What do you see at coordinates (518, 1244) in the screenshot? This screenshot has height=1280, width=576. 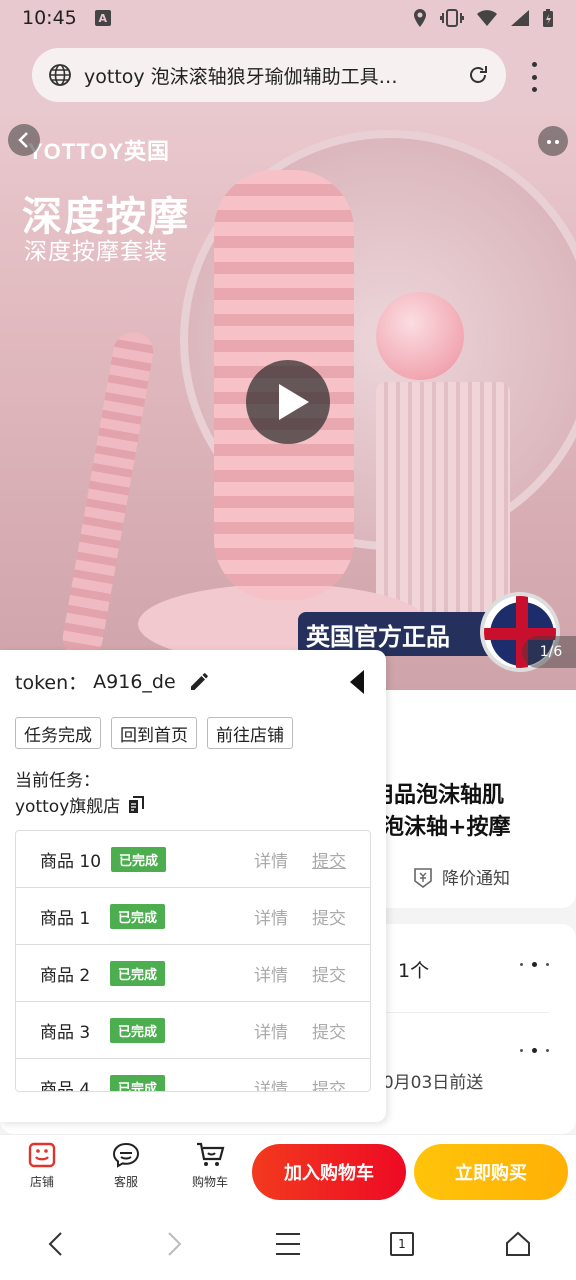 I see `home-icon` at bounding box center [518, 1244].